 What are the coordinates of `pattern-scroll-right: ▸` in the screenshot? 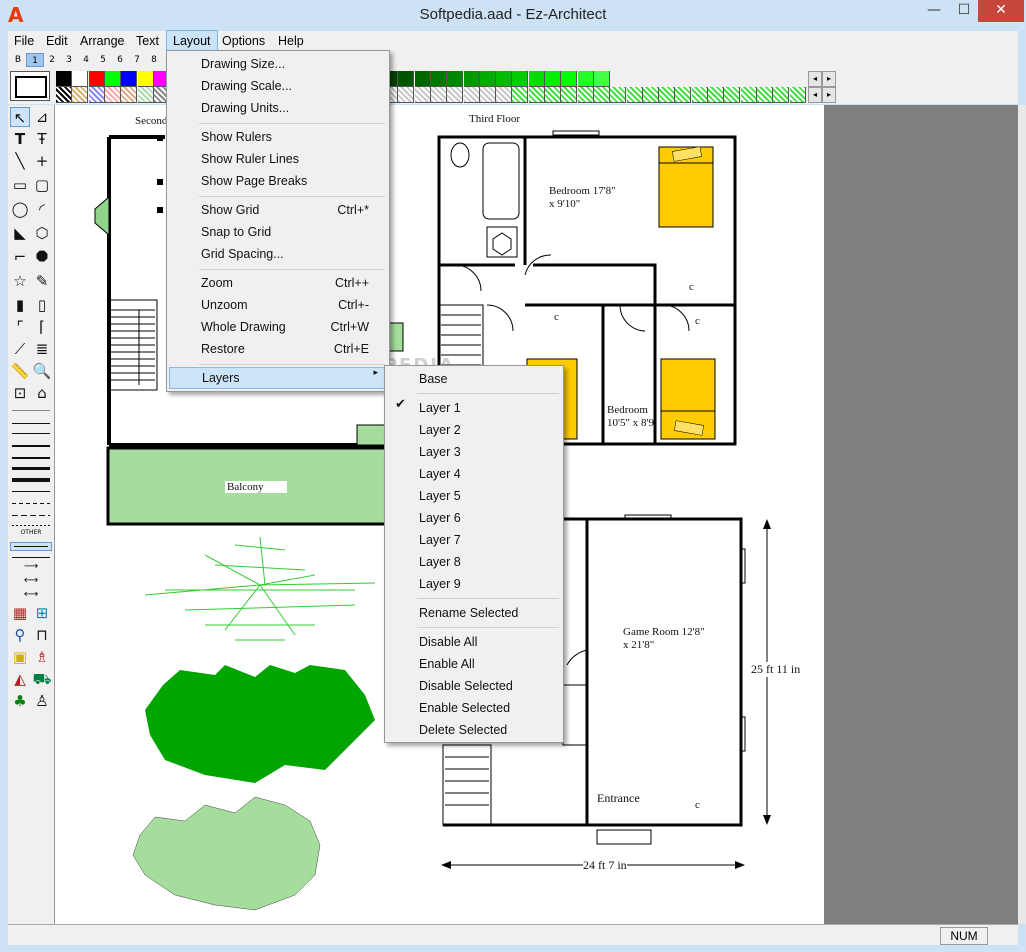 It's located at (829, 95).